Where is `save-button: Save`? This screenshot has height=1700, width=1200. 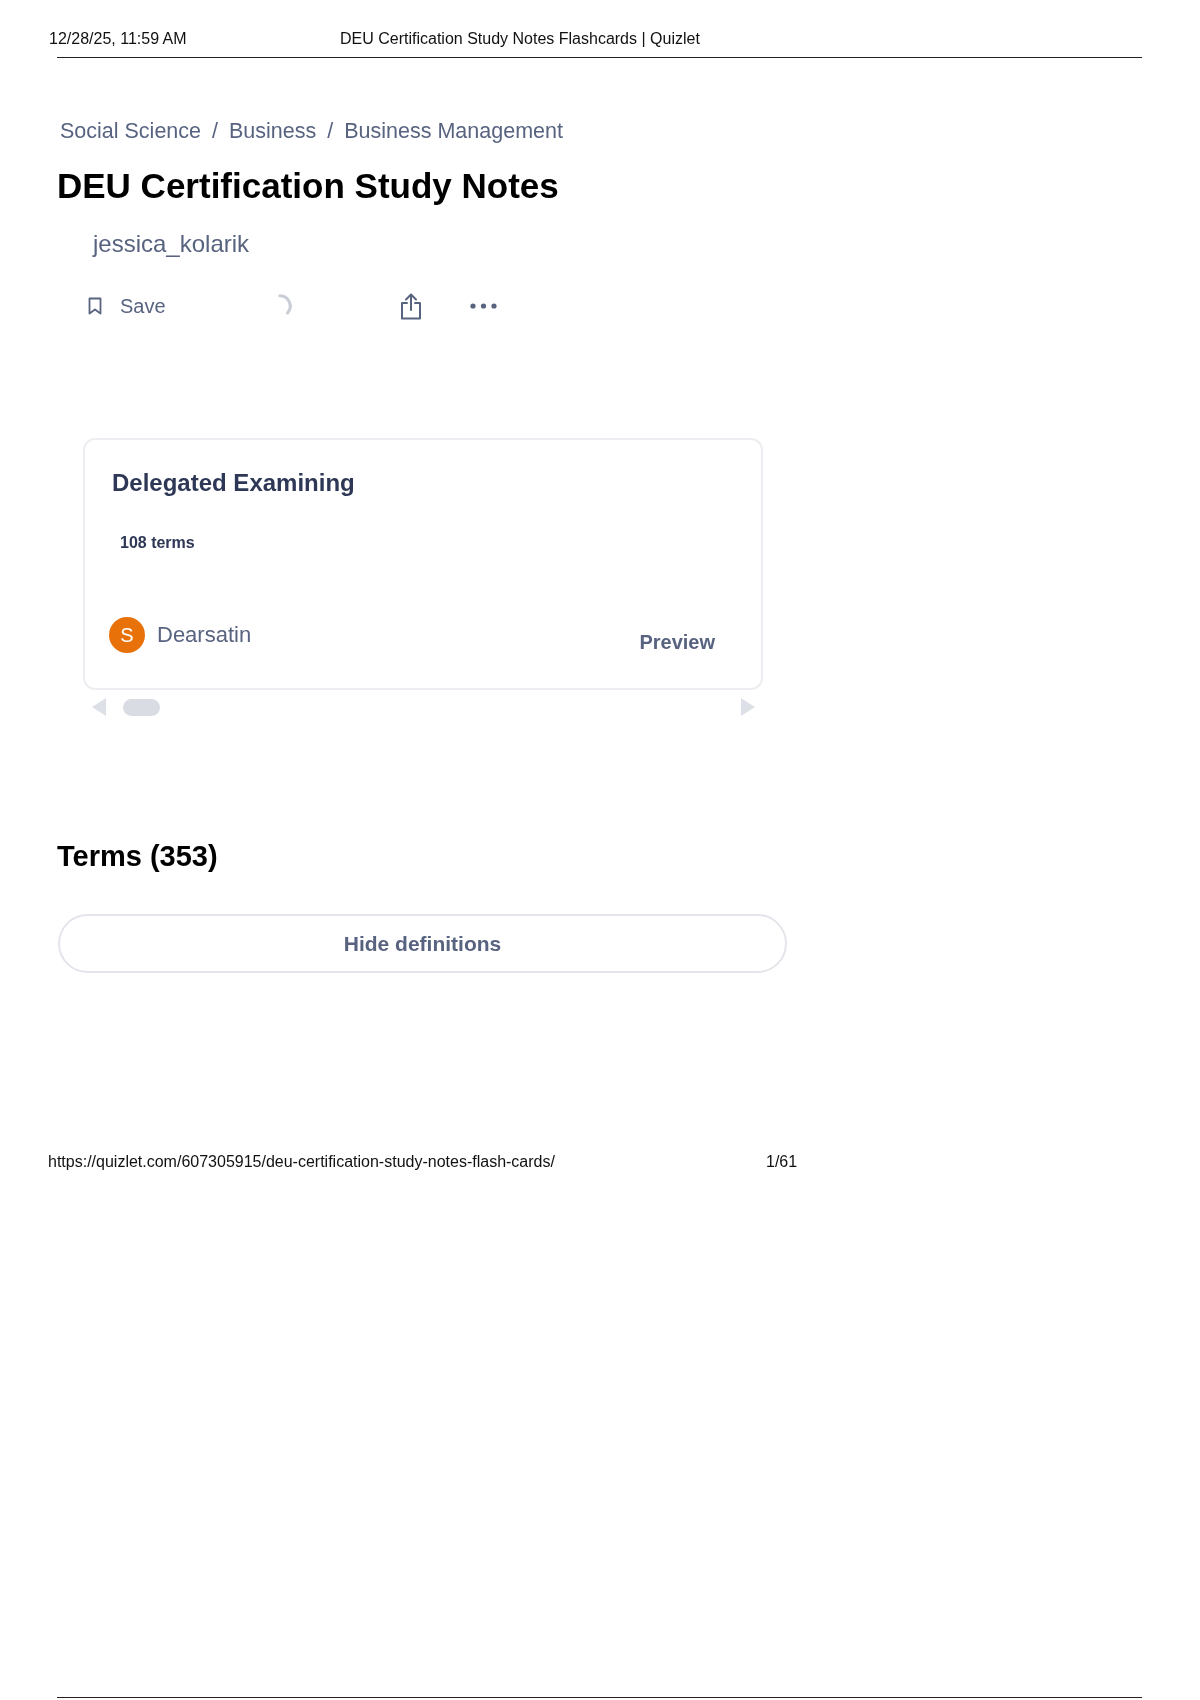
save-button: Save is located at coordinates (127, 306).